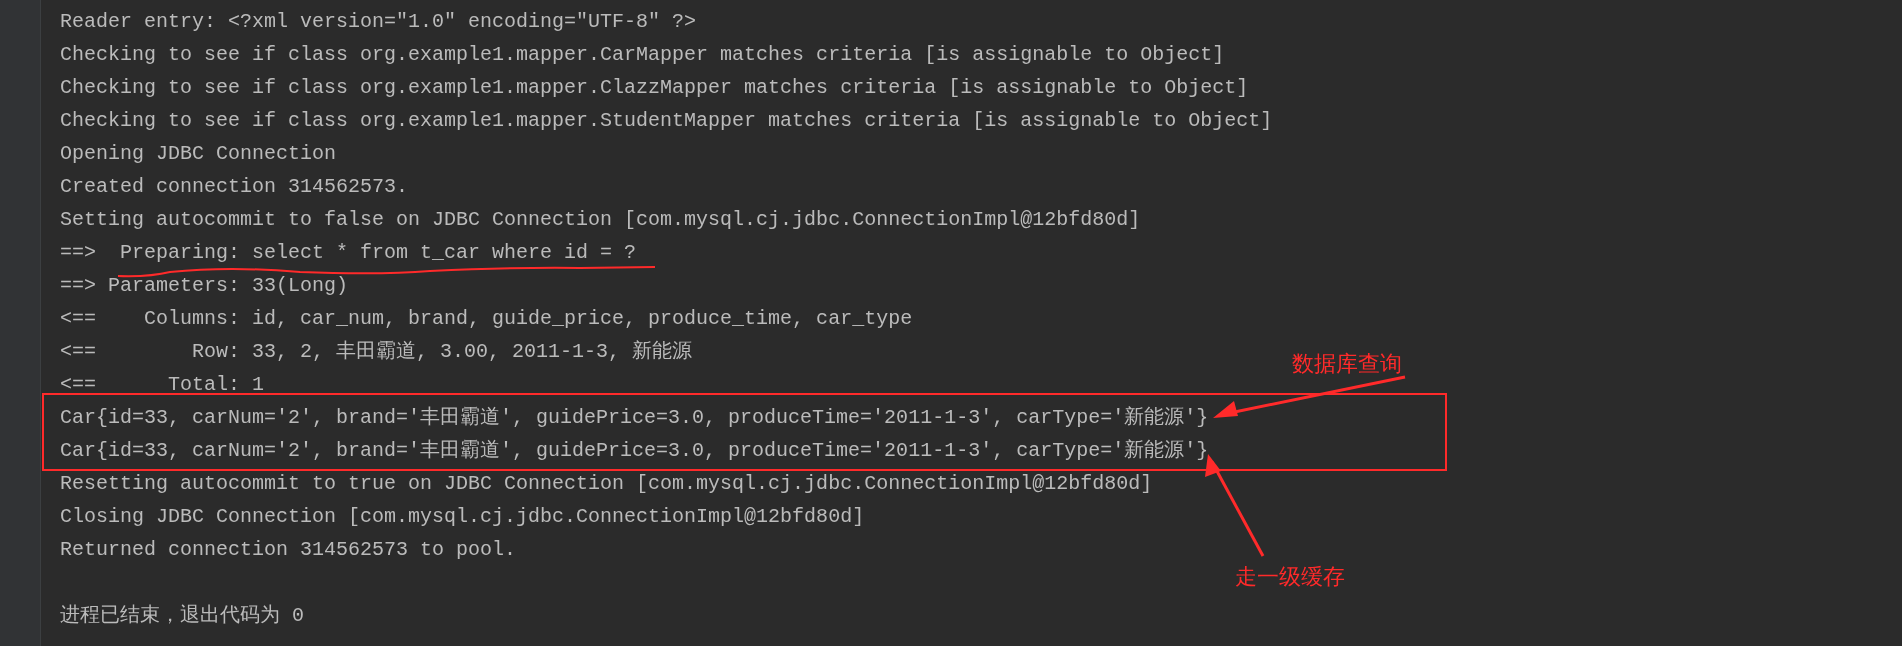  I want to click on log-line: Checking to see if class org.example1.mapper.CarMapper matches criteria [is assignable to Object], so click(642, 55).